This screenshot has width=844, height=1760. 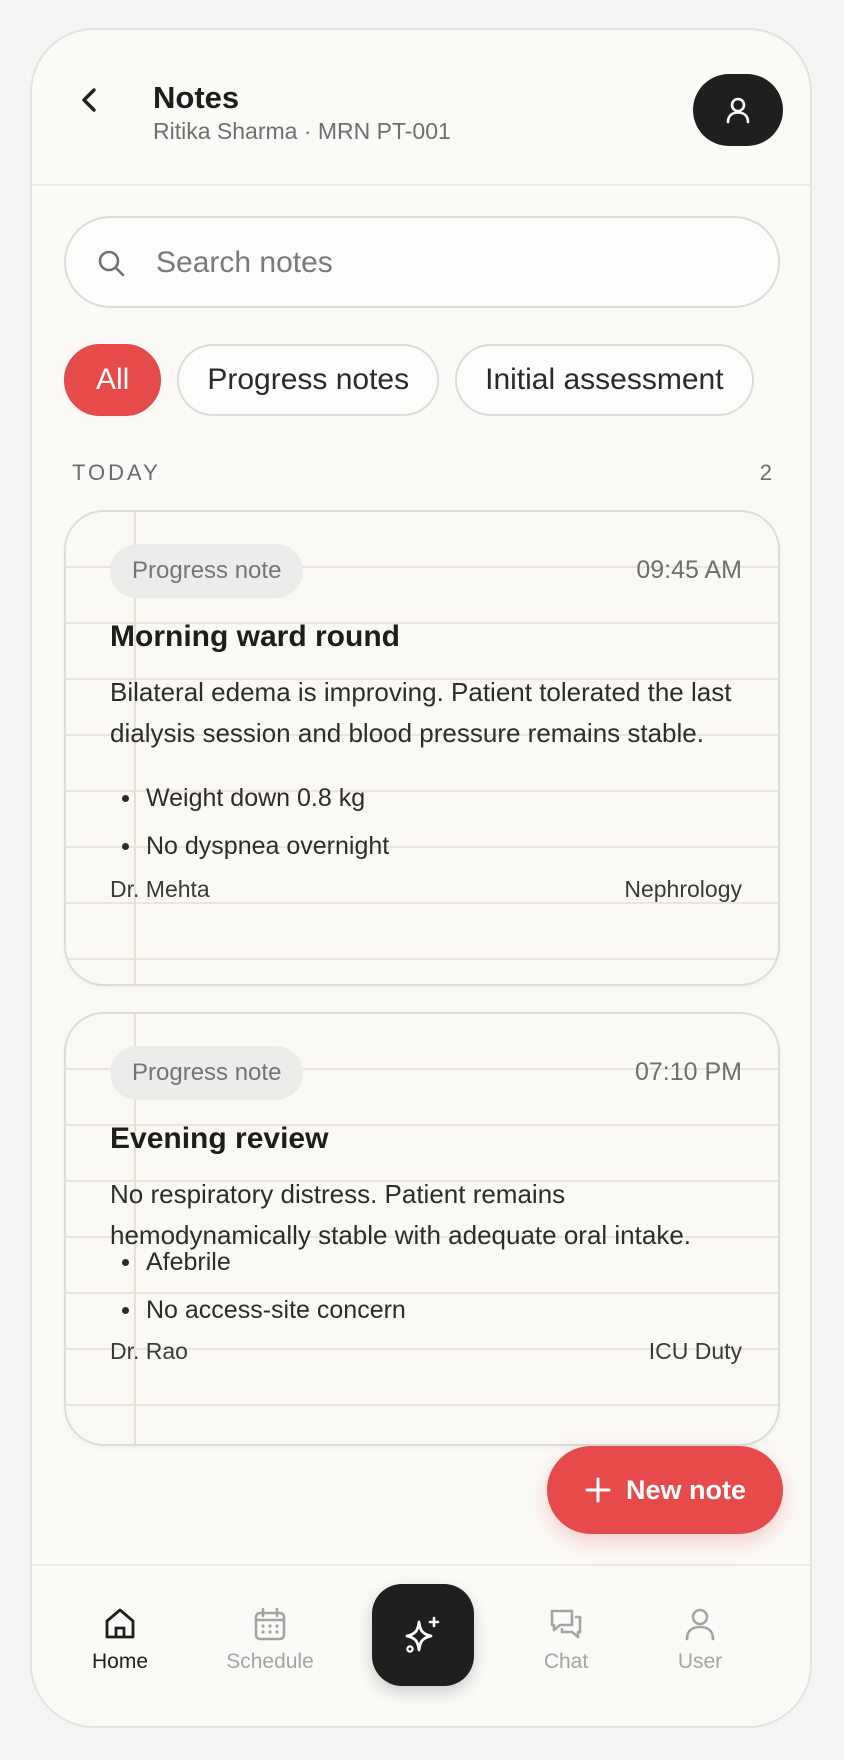 What do you see at coordinates (249, 846) in the screenshot?
I see `note-bullet-item: No dyspnea overnight` at bounding box center [249, 846].